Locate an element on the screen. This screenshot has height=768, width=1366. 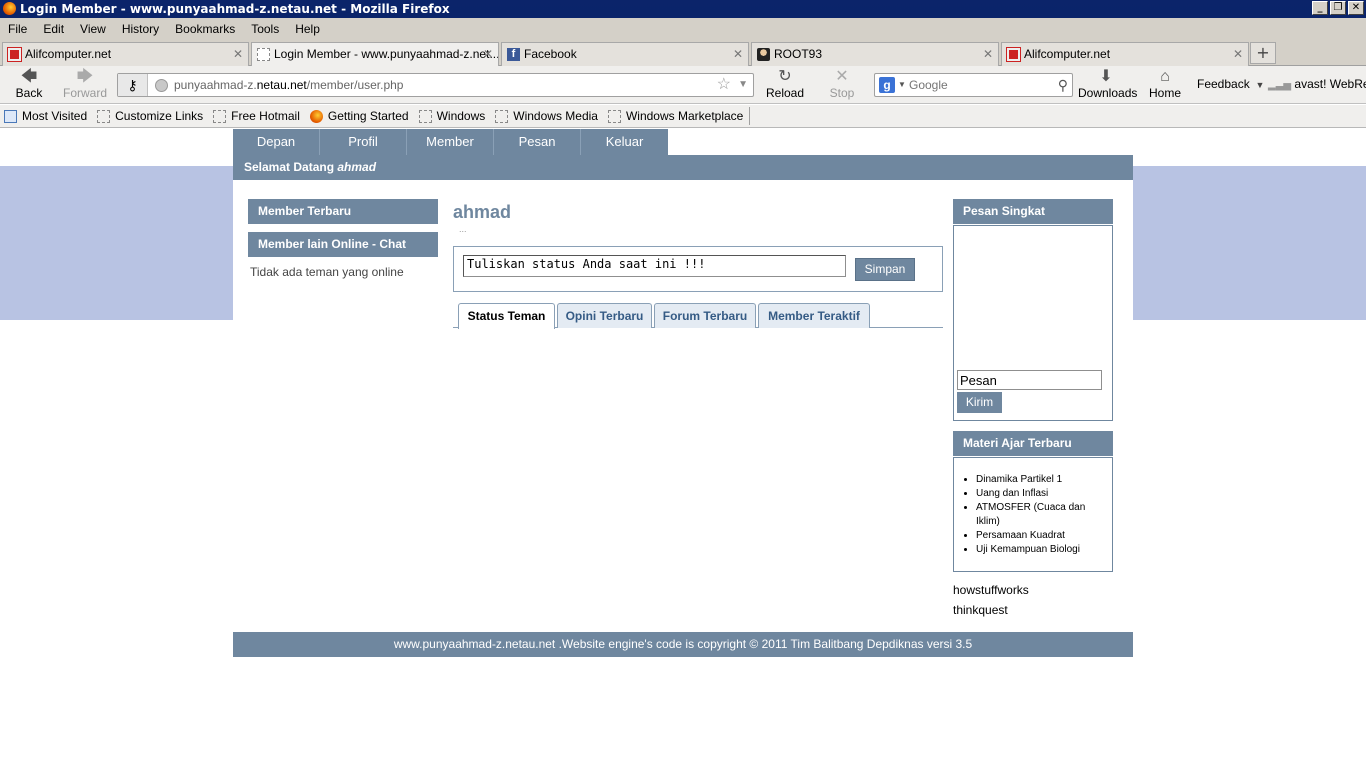
bookmark-windows-media: Windows Media is located at coordinates (546, 116).